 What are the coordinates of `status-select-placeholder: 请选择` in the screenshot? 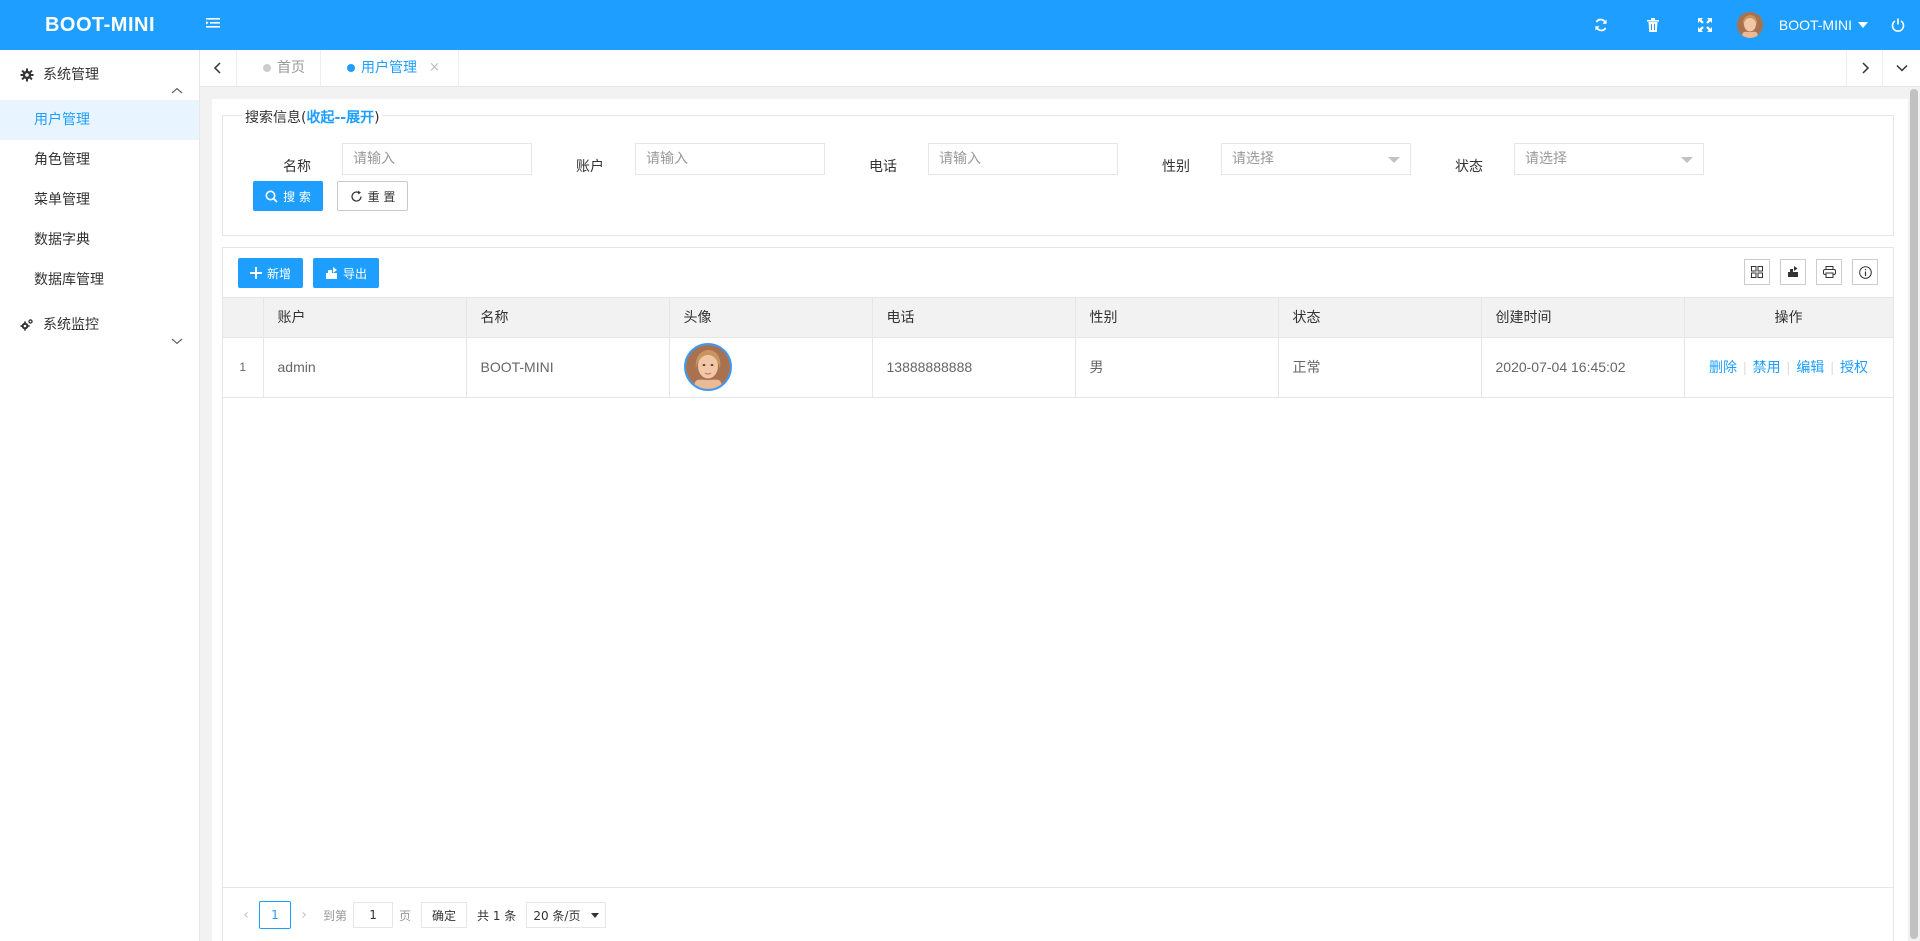 It's located at (1546, 159).